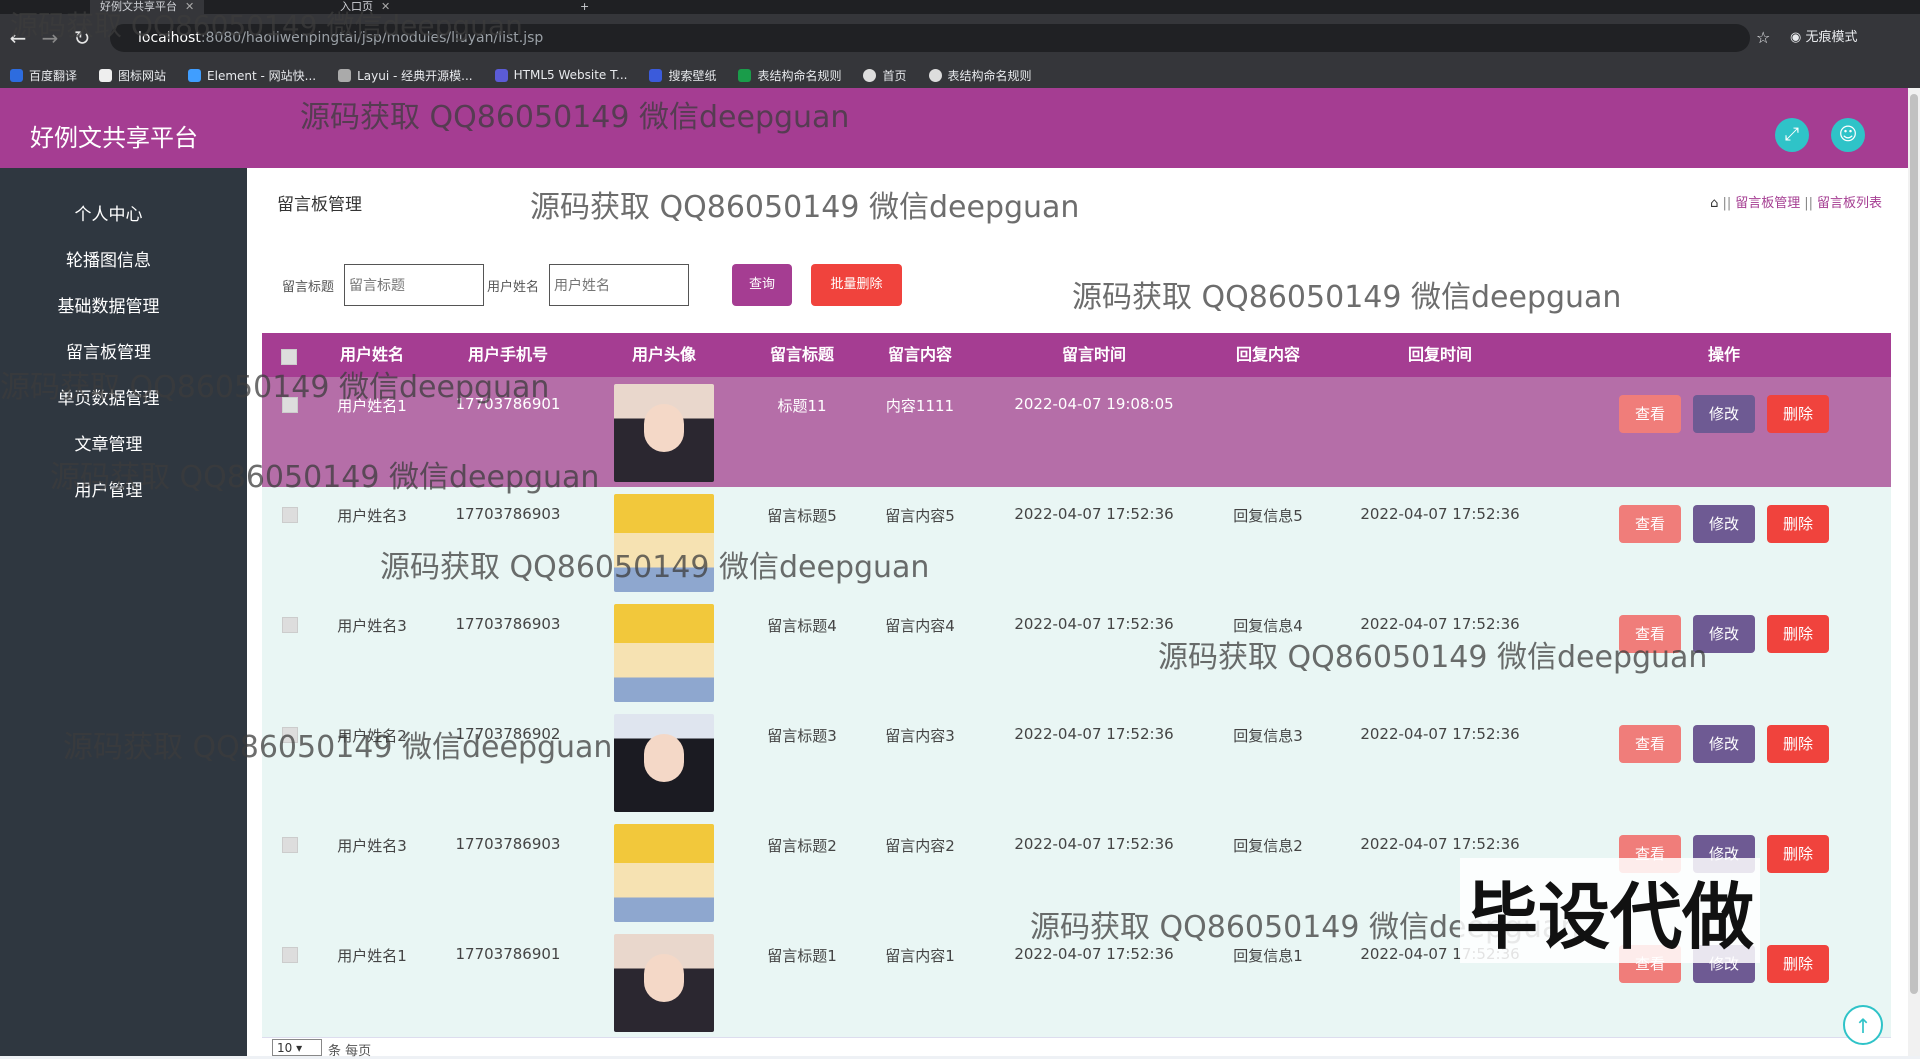 The height and width of the screenshot is (1059, 1920). Describe the element at coordinates (682, 75) in the screenshot. I see `bookmark-item: 搜索壁纸` at that location.